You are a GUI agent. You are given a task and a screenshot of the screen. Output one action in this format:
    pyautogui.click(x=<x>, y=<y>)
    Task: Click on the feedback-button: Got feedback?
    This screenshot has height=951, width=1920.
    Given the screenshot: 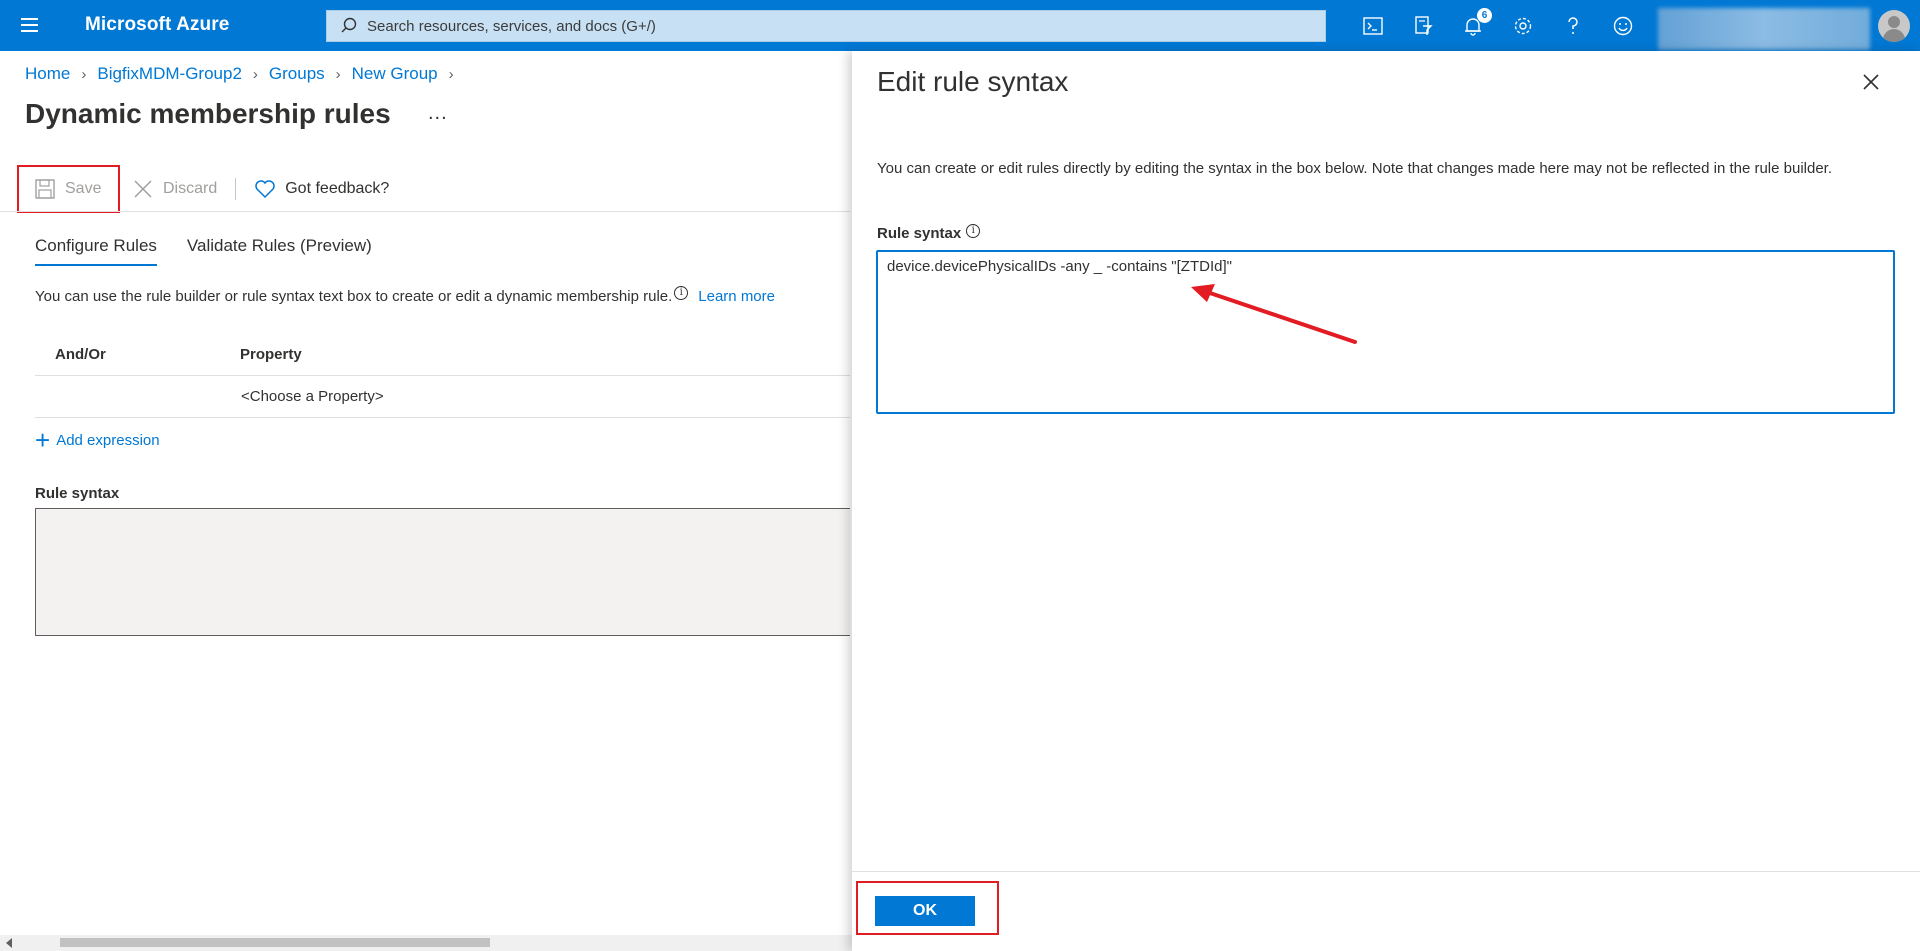 What is the action you would take?
    pyautogui.click(x=321, y=189)
    